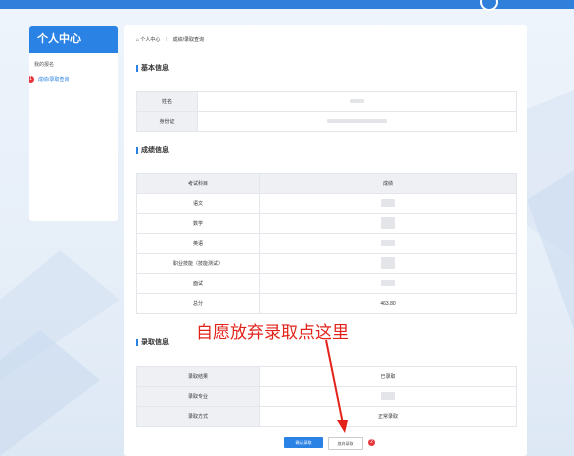 The width and height of the screenshot is (574, 456). I want to click on table-row: 数学, so click(326, 223).